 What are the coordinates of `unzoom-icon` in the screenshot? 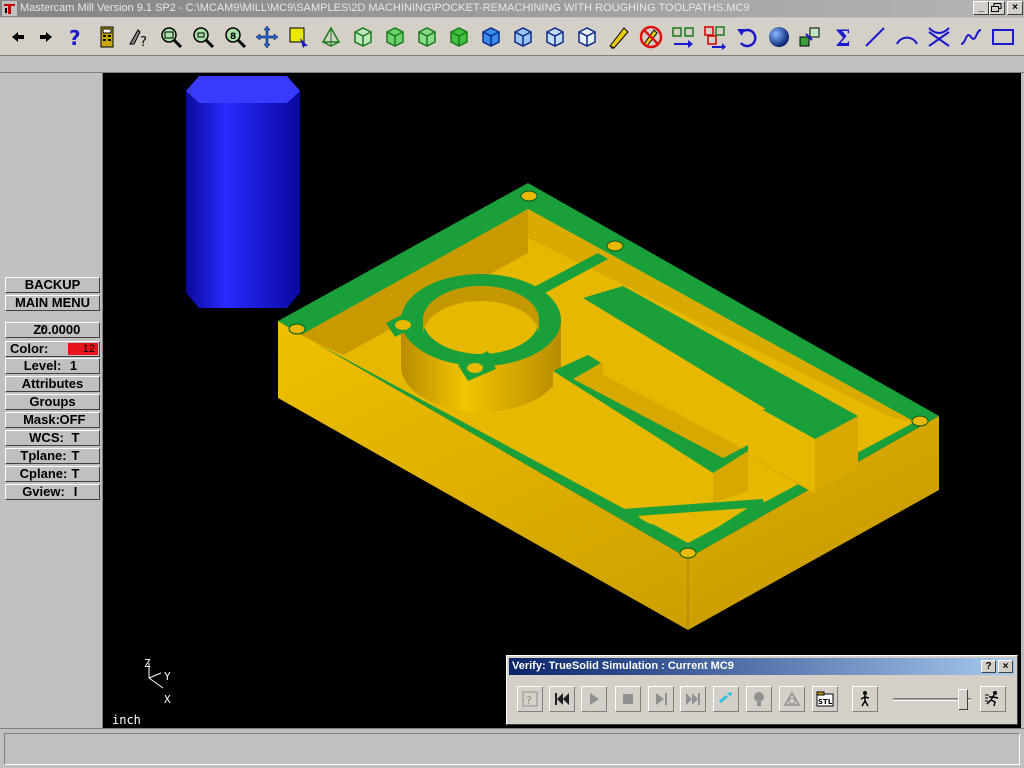 It's located at (204, 38).